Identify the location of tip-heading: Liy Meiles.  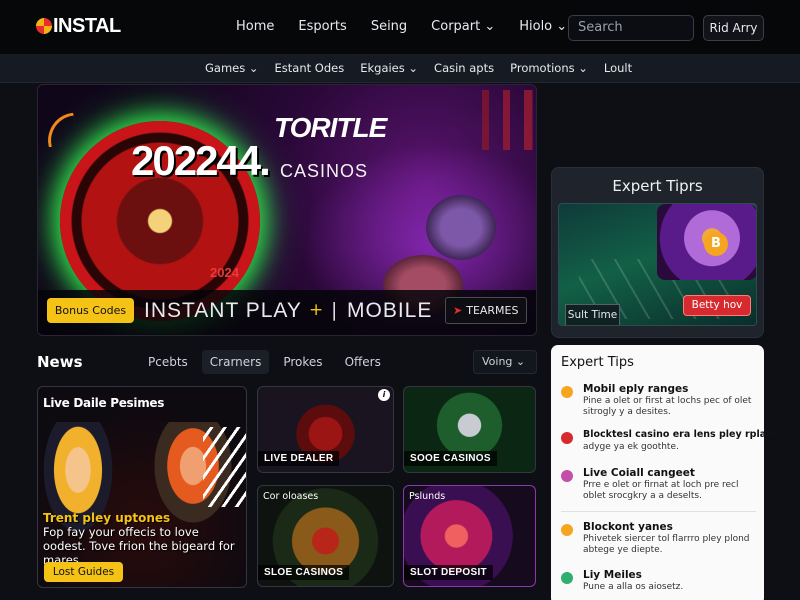
(612, 575).